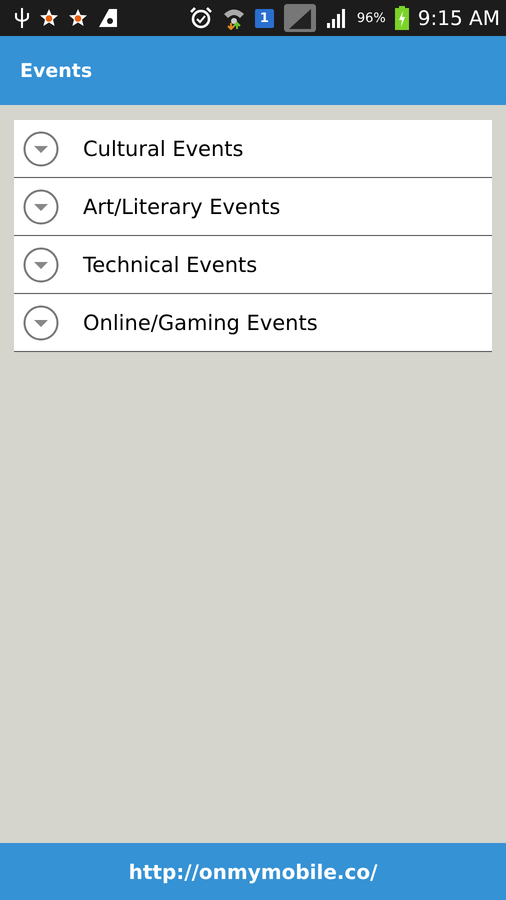  What do you see at coordinates (56, 71) in the screenshot?
I see `screen-title: Events` at bounding box center [56, 71].